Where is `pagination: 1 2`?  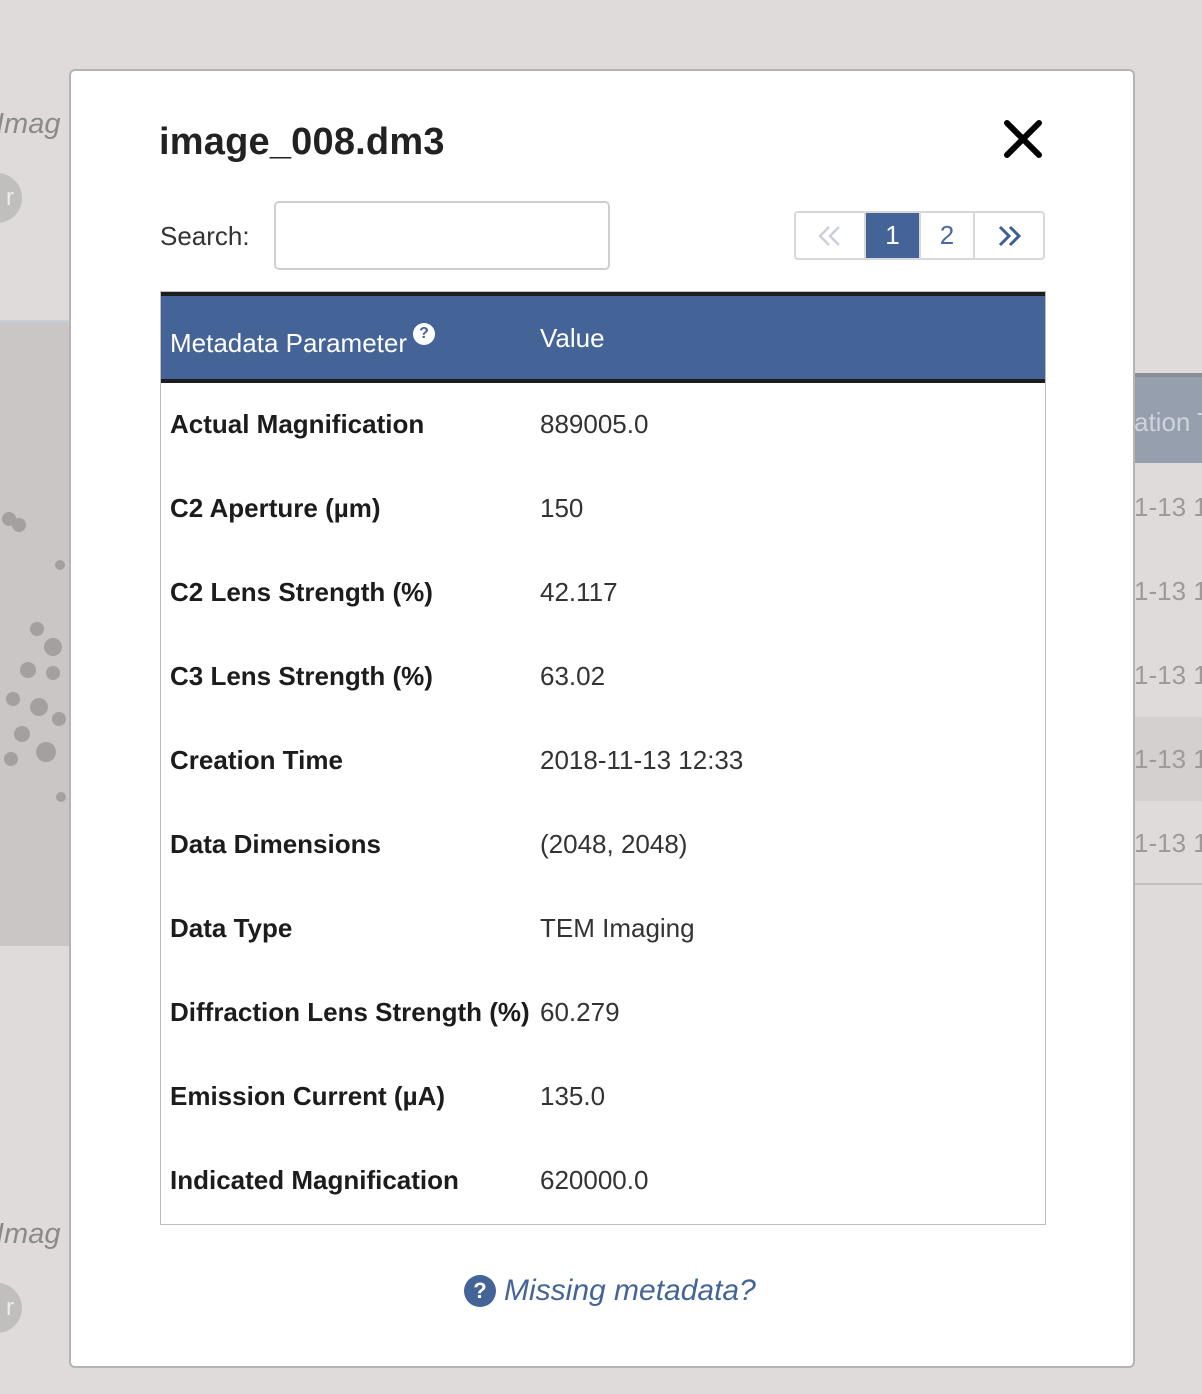
pagination: 1 2 is located at coordinates (919, 235).